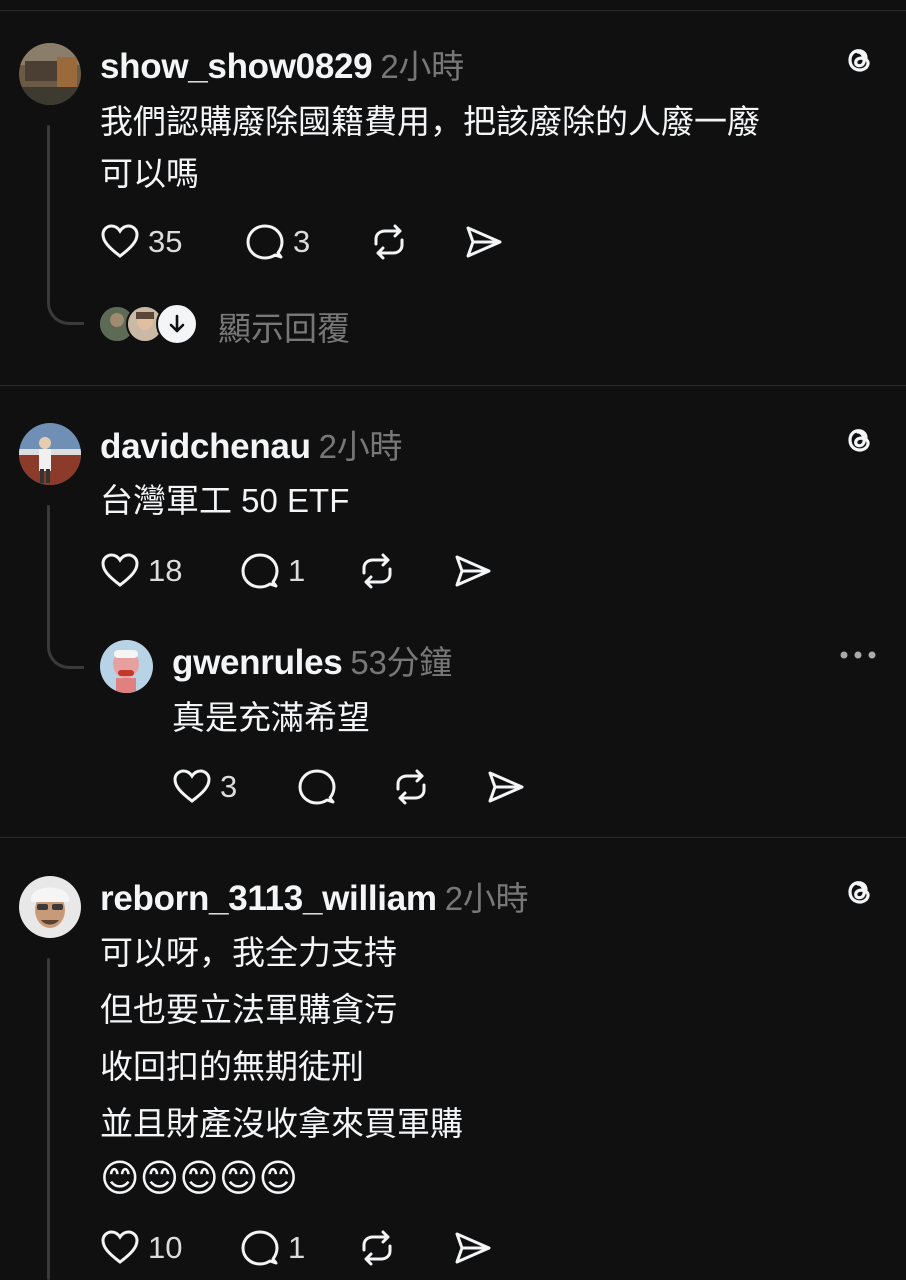 The image size is (906, 1280). Describe the element at coordinates (205, 446) in the screenshot. I see `username-text: davidchenau` at that location.